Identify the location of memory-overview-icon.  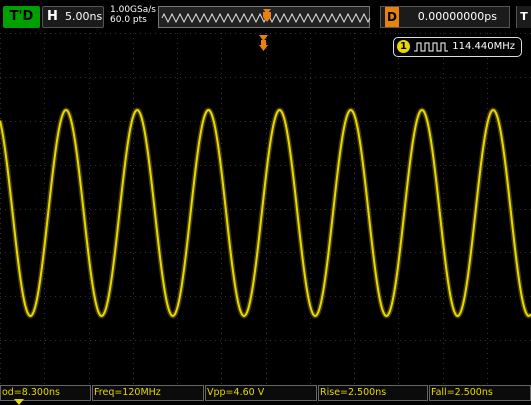
(264, 17).